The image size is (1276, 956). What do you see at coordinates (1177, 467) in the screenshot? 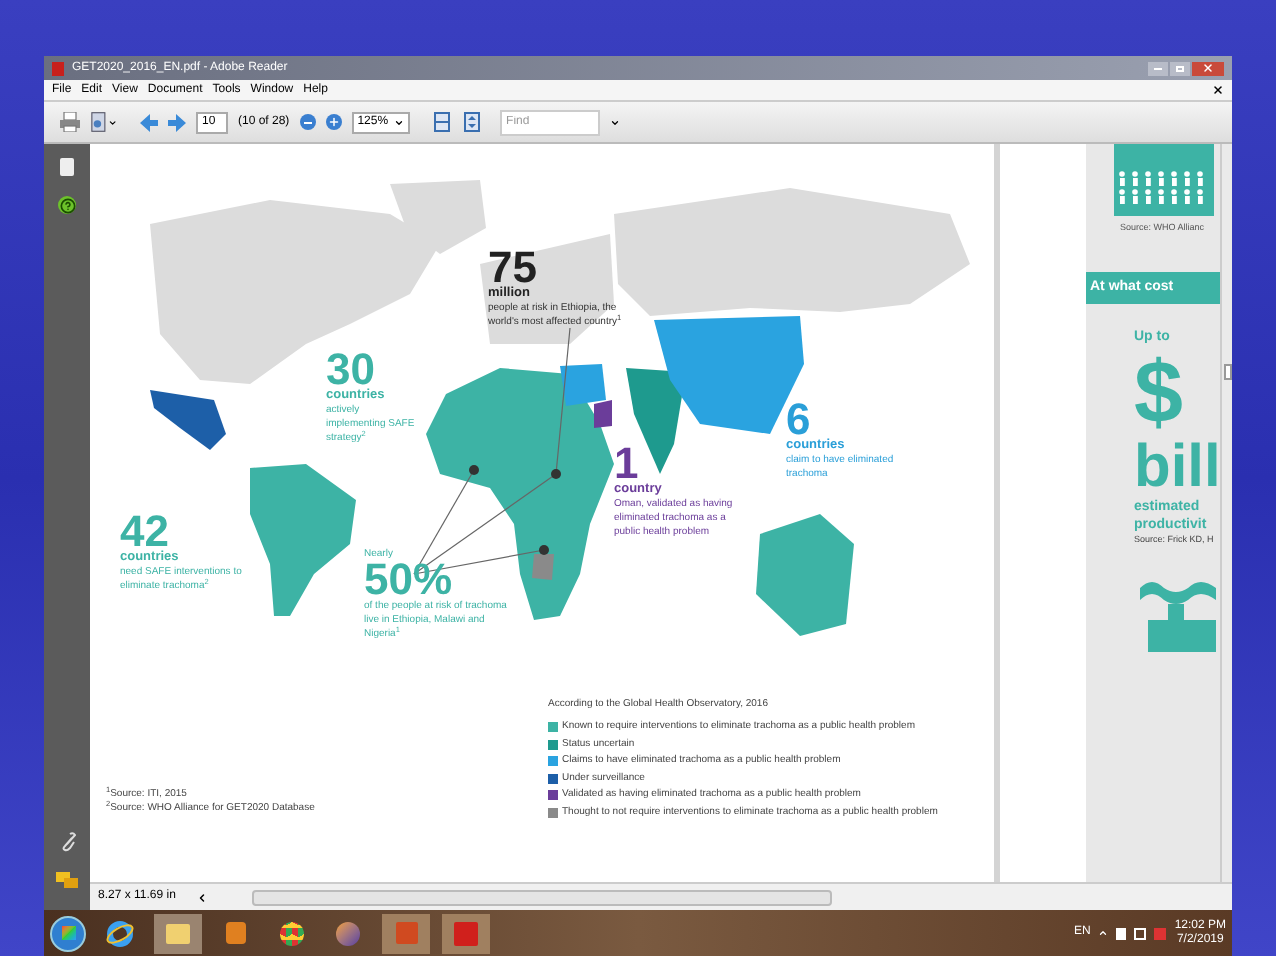
I see `unit-text: bill` at bounding box center [1177, 467].